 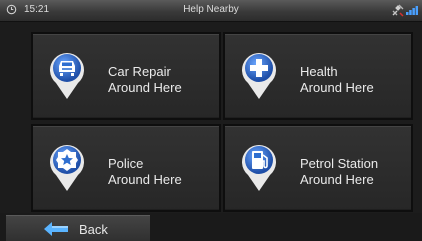 I want to click on back-label: Back, so click(x=93, y=229).